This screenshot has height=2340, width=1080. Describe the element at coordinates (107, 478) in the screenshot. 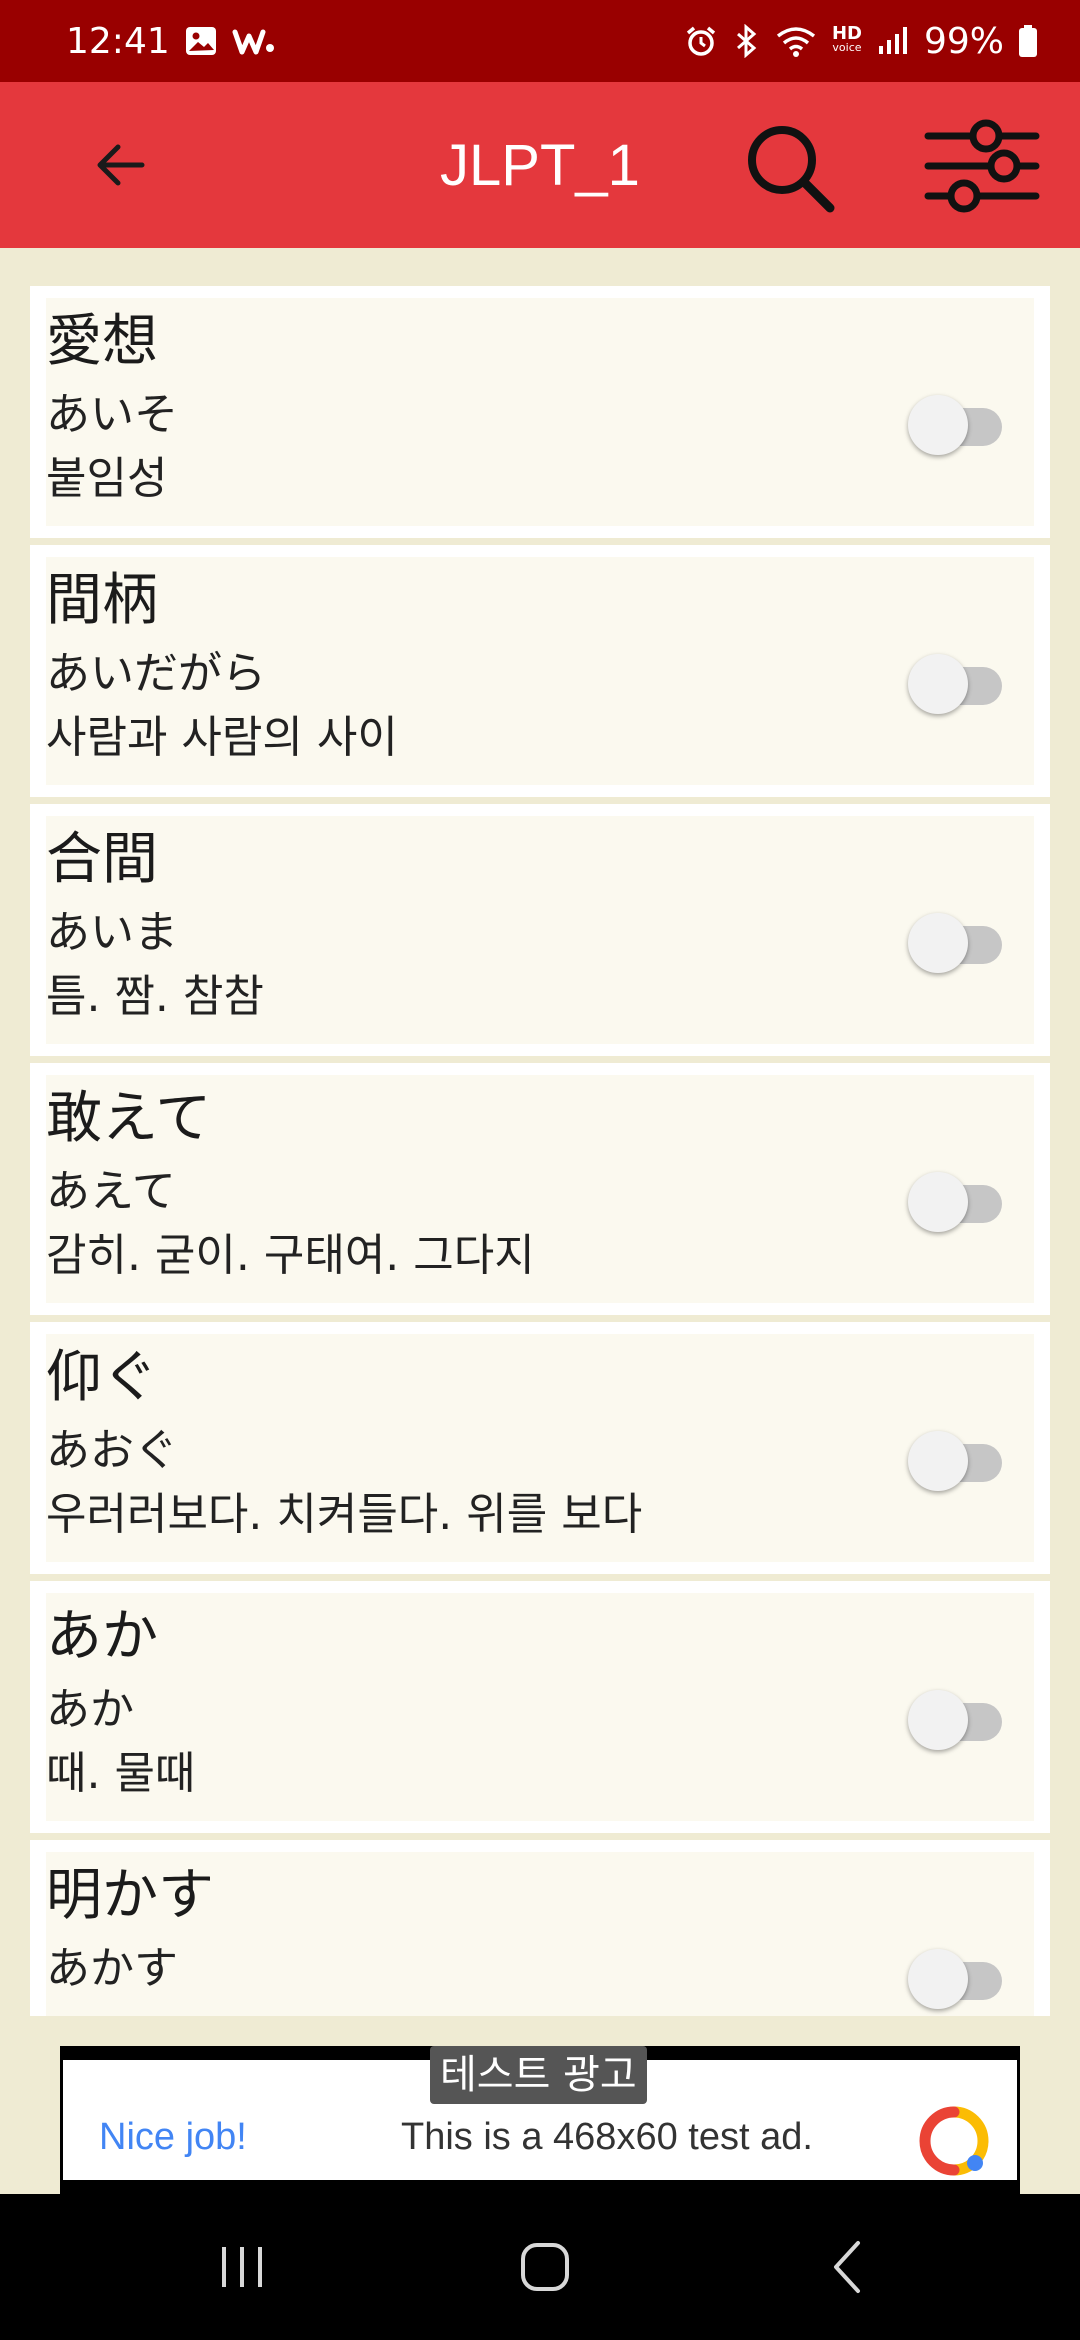

I see `word-meaning: 붙임성` at that location.